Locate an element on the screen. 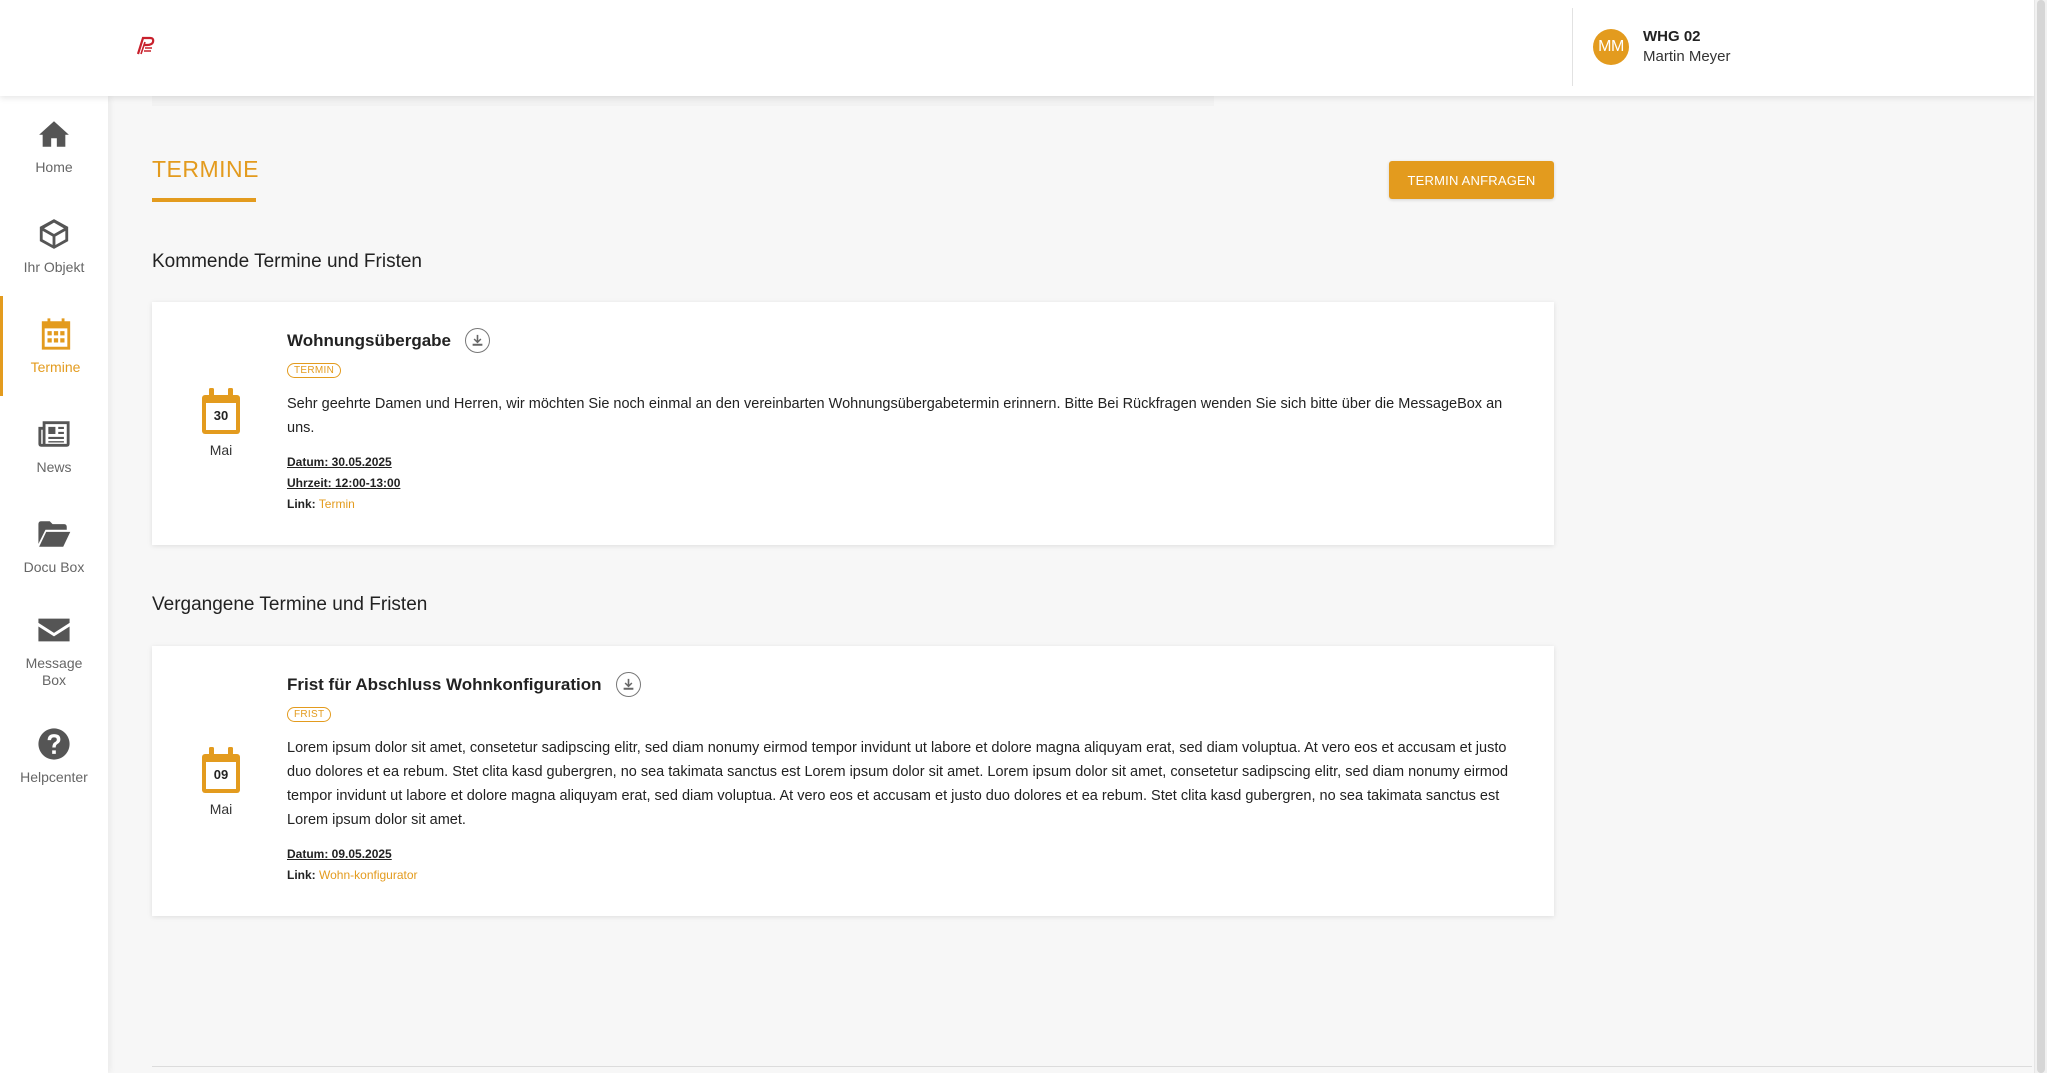 This screenshot has height=1073, width=2047. sidebar-item-label: Message Box is located at coordinates (54, 671).